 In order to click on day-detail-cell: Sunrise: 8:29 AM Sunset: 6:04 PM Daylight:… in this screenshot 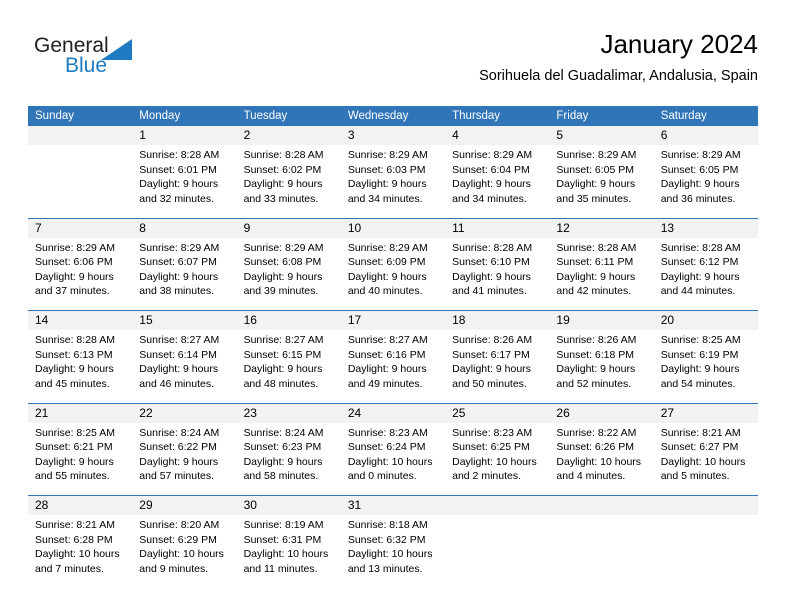, I will do `click(497, 181)`.